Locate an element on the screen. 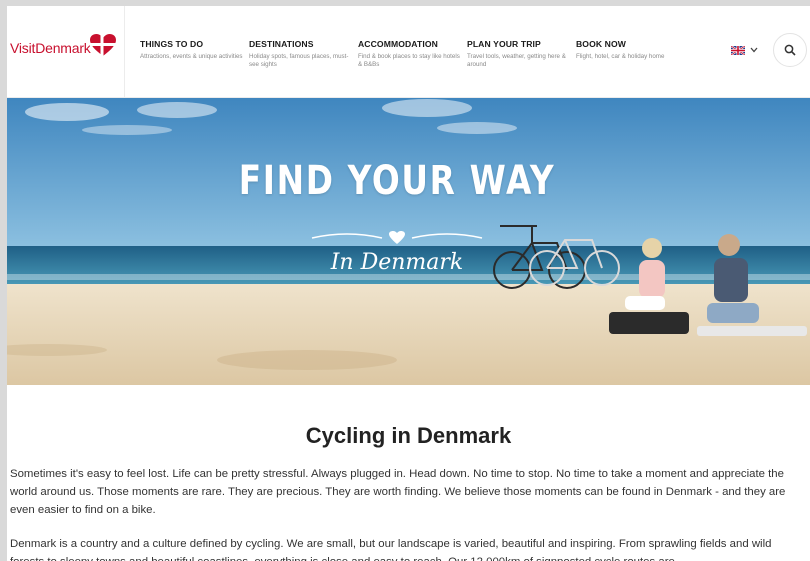 This screenshot has width=810, height=561. hero-title: FIND YOUR WAY is located at coordinates (397, 181).